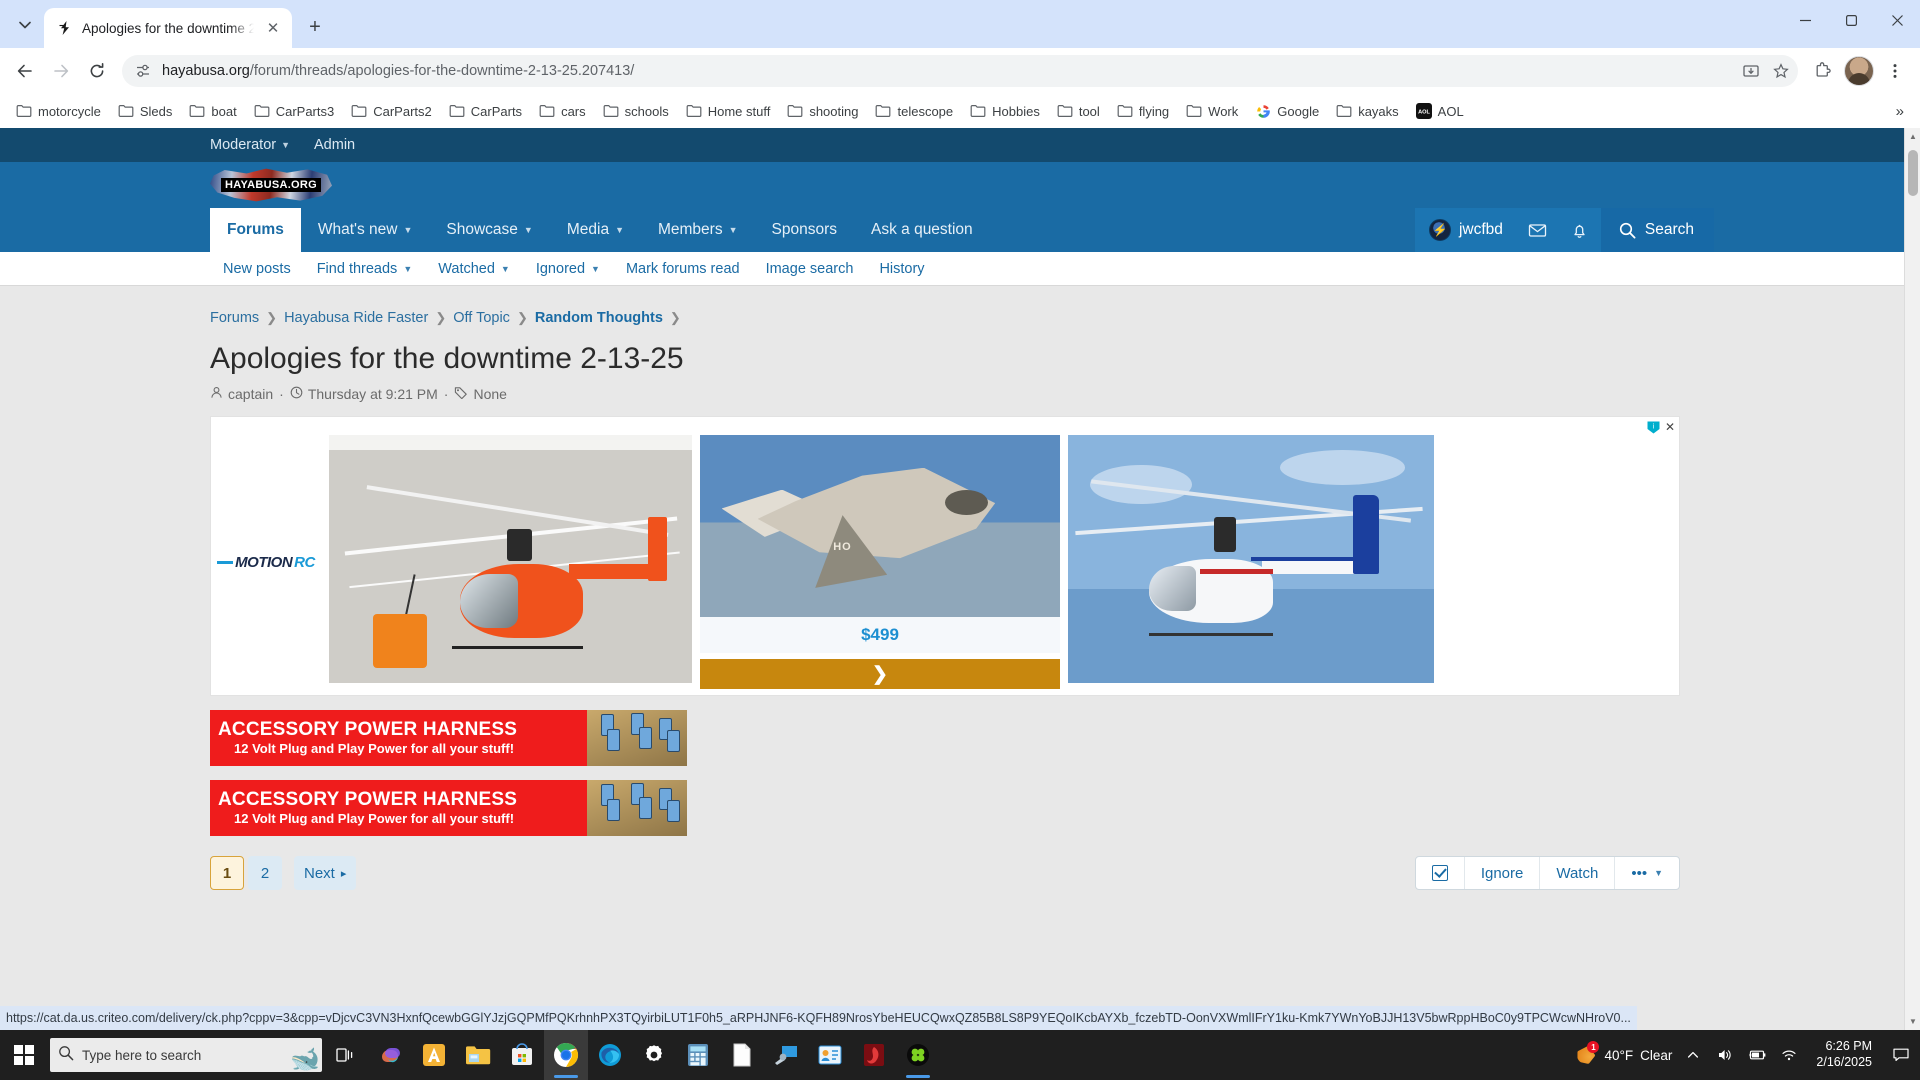  What do you see at coordinates (365, 269) in the screenshot?
I see `subnav-find-threads: Find threads ▼` at bounding box center [365, 269].